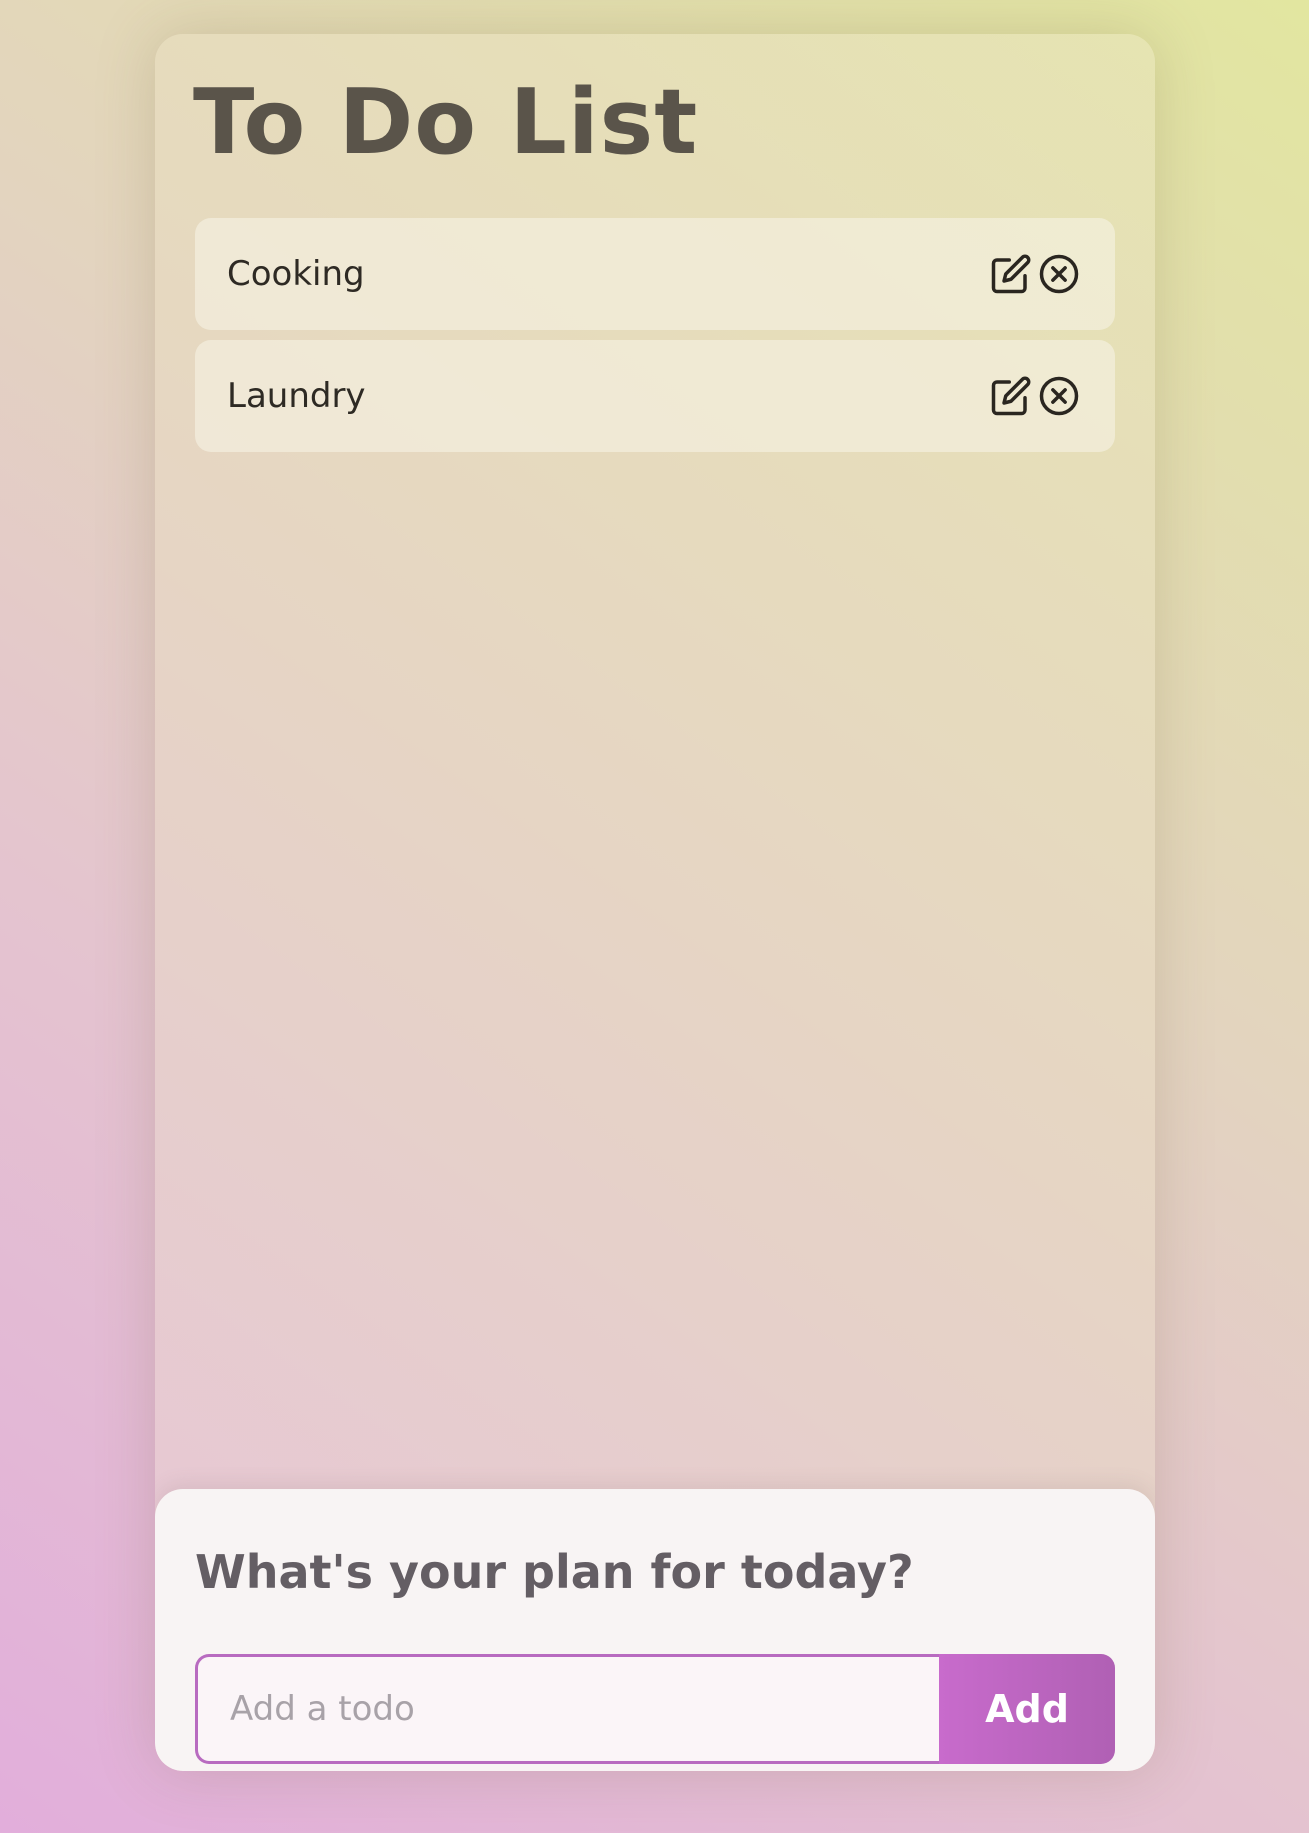  Describe the element at coordinates (655, 396) in the screenshot. I see `todo-item: Laundry` at that location.